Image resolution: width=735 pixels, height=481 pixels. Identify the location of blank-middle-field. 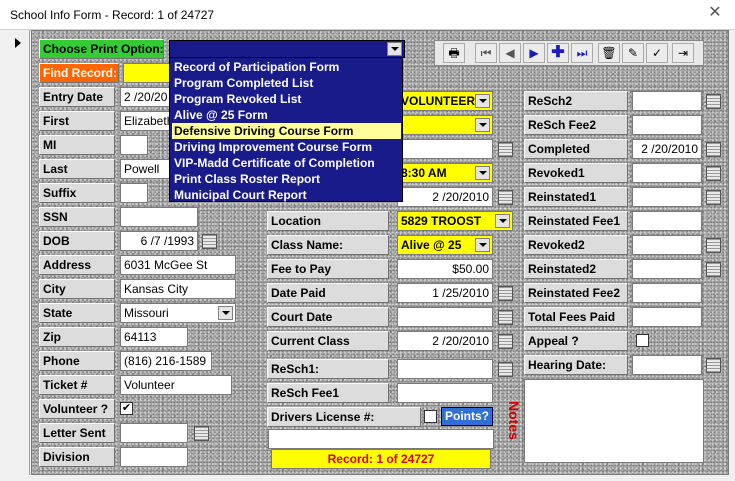
(445, 149).